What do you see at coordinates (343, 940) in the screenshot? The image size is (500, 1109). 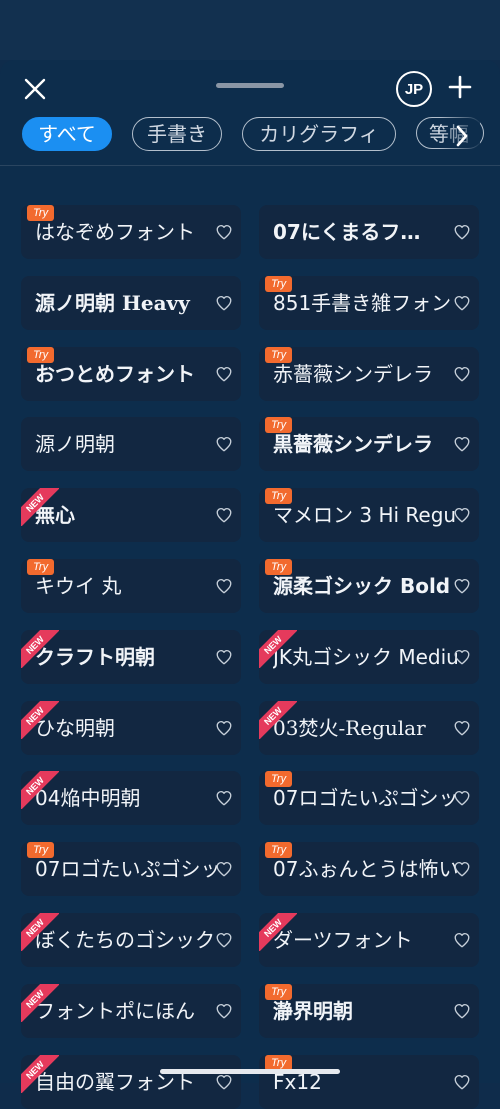 I see `font-name: ダーツフォント` at bounding box center [343, 940].